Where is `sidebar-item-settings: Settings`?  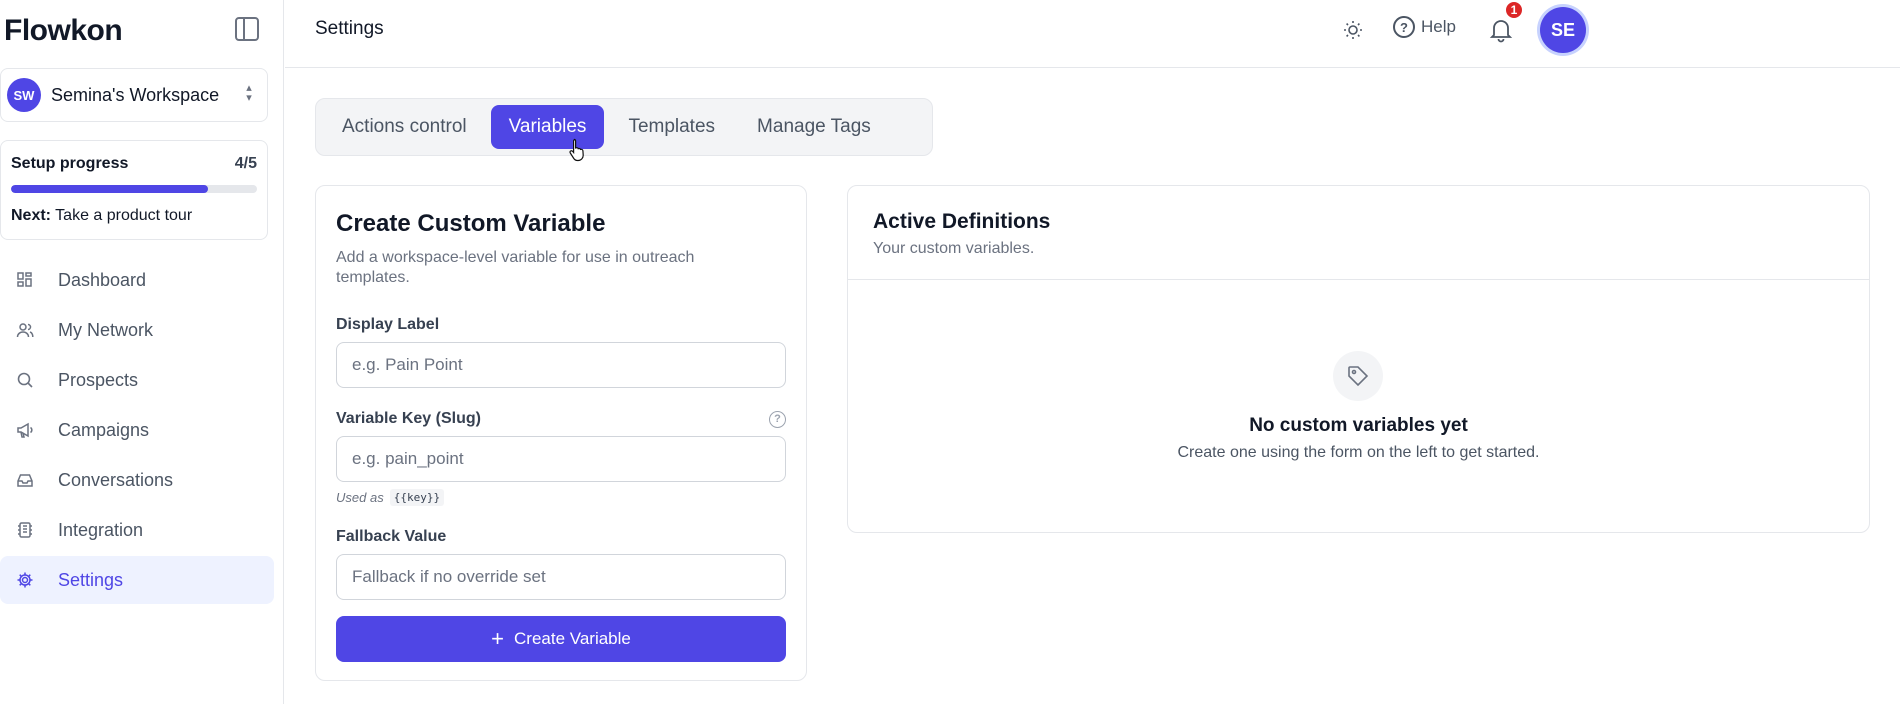
sidebar-item-settings: Settings is located at coordinates (137, 580).